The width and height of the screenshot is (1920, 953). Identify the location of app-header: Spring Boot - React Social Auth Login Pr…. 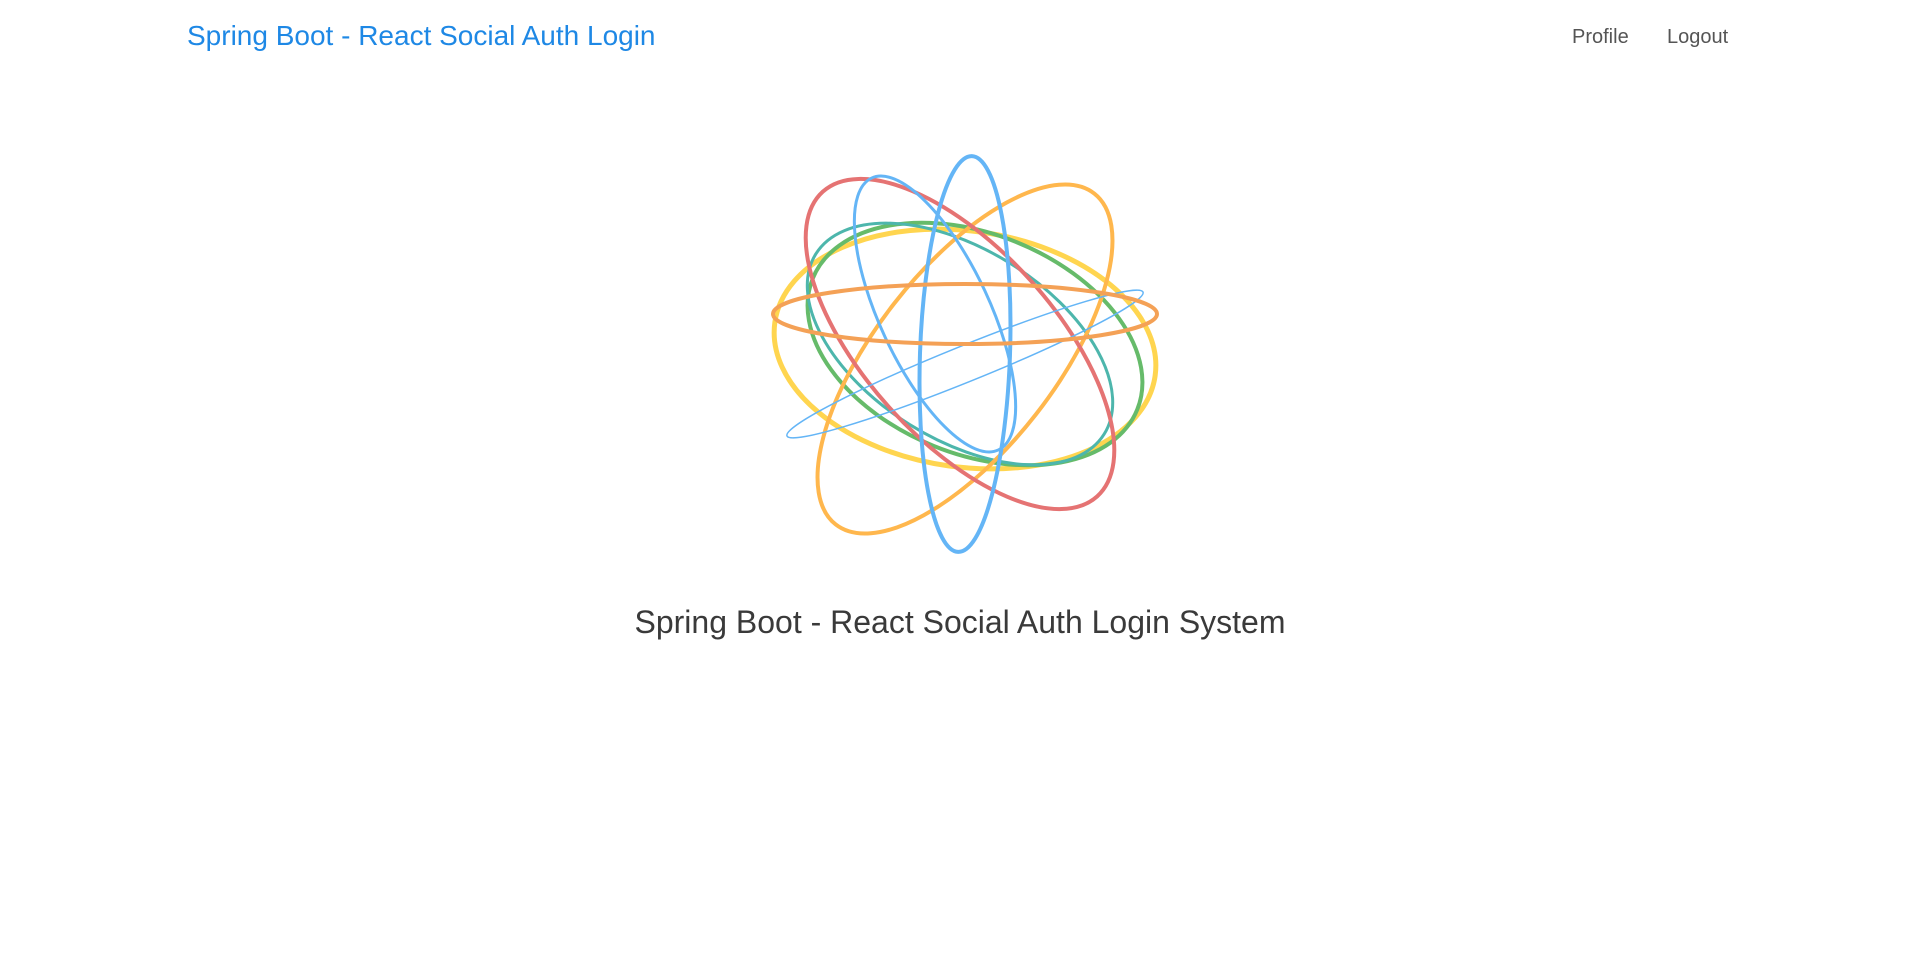
(960, 37).